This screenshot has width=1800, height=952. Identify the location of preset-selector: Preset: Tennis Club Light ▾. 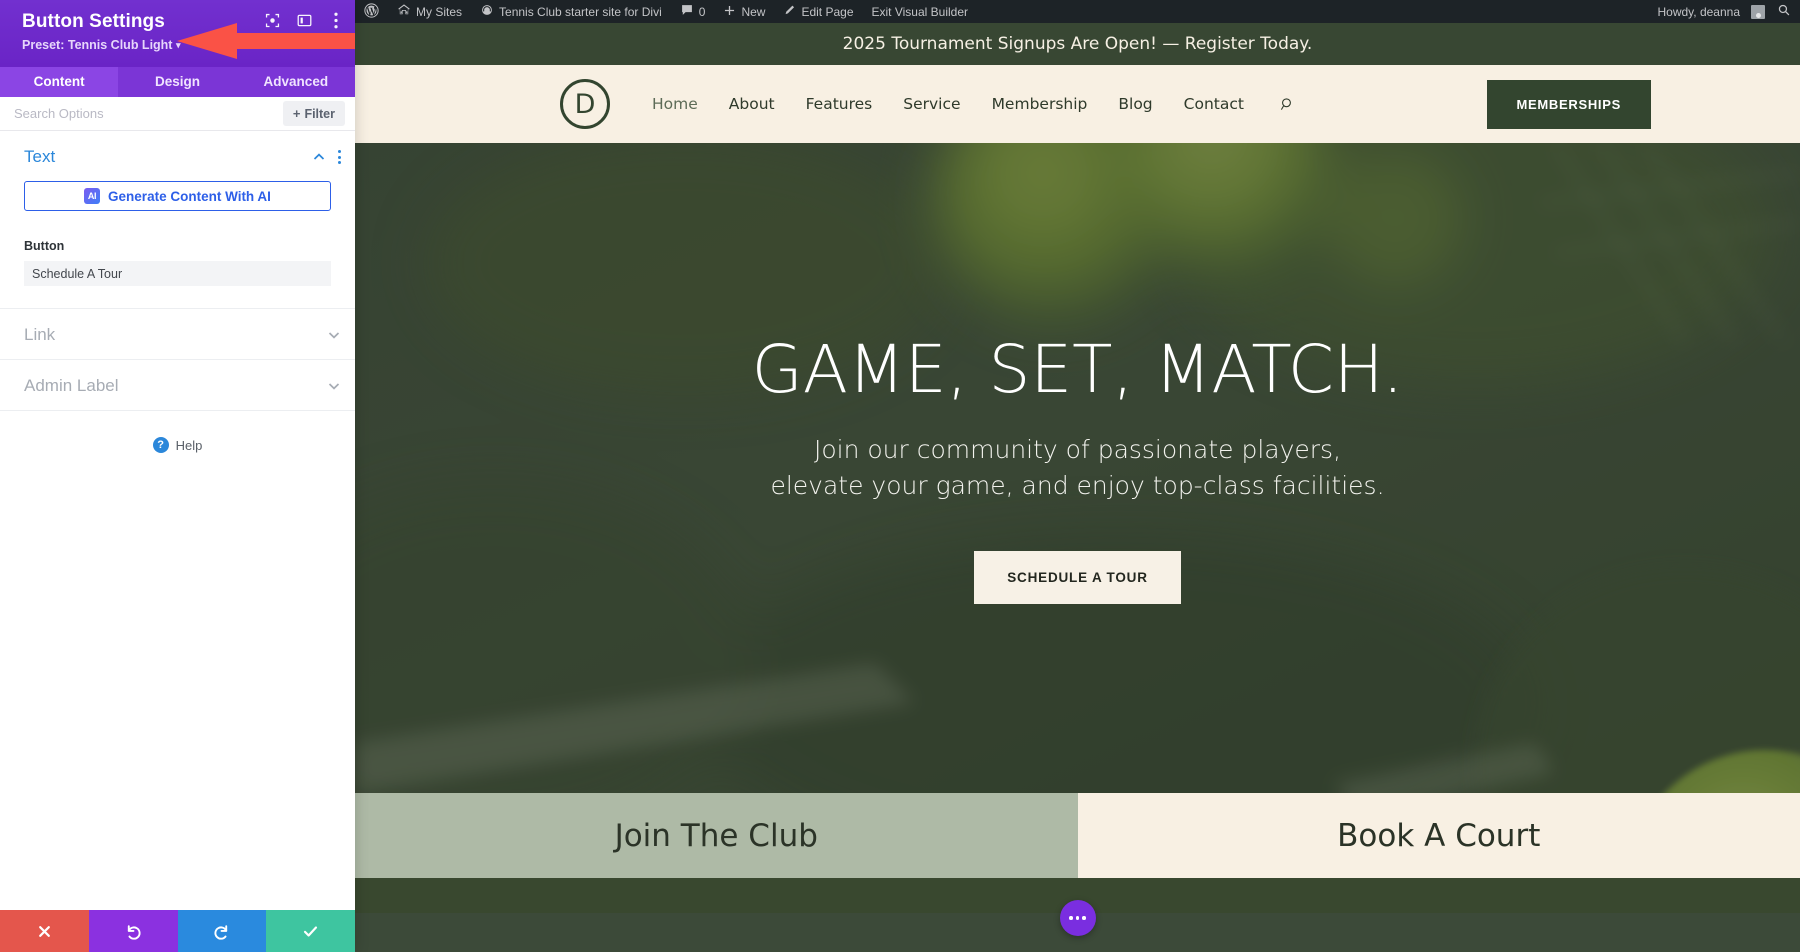
(181, 46).